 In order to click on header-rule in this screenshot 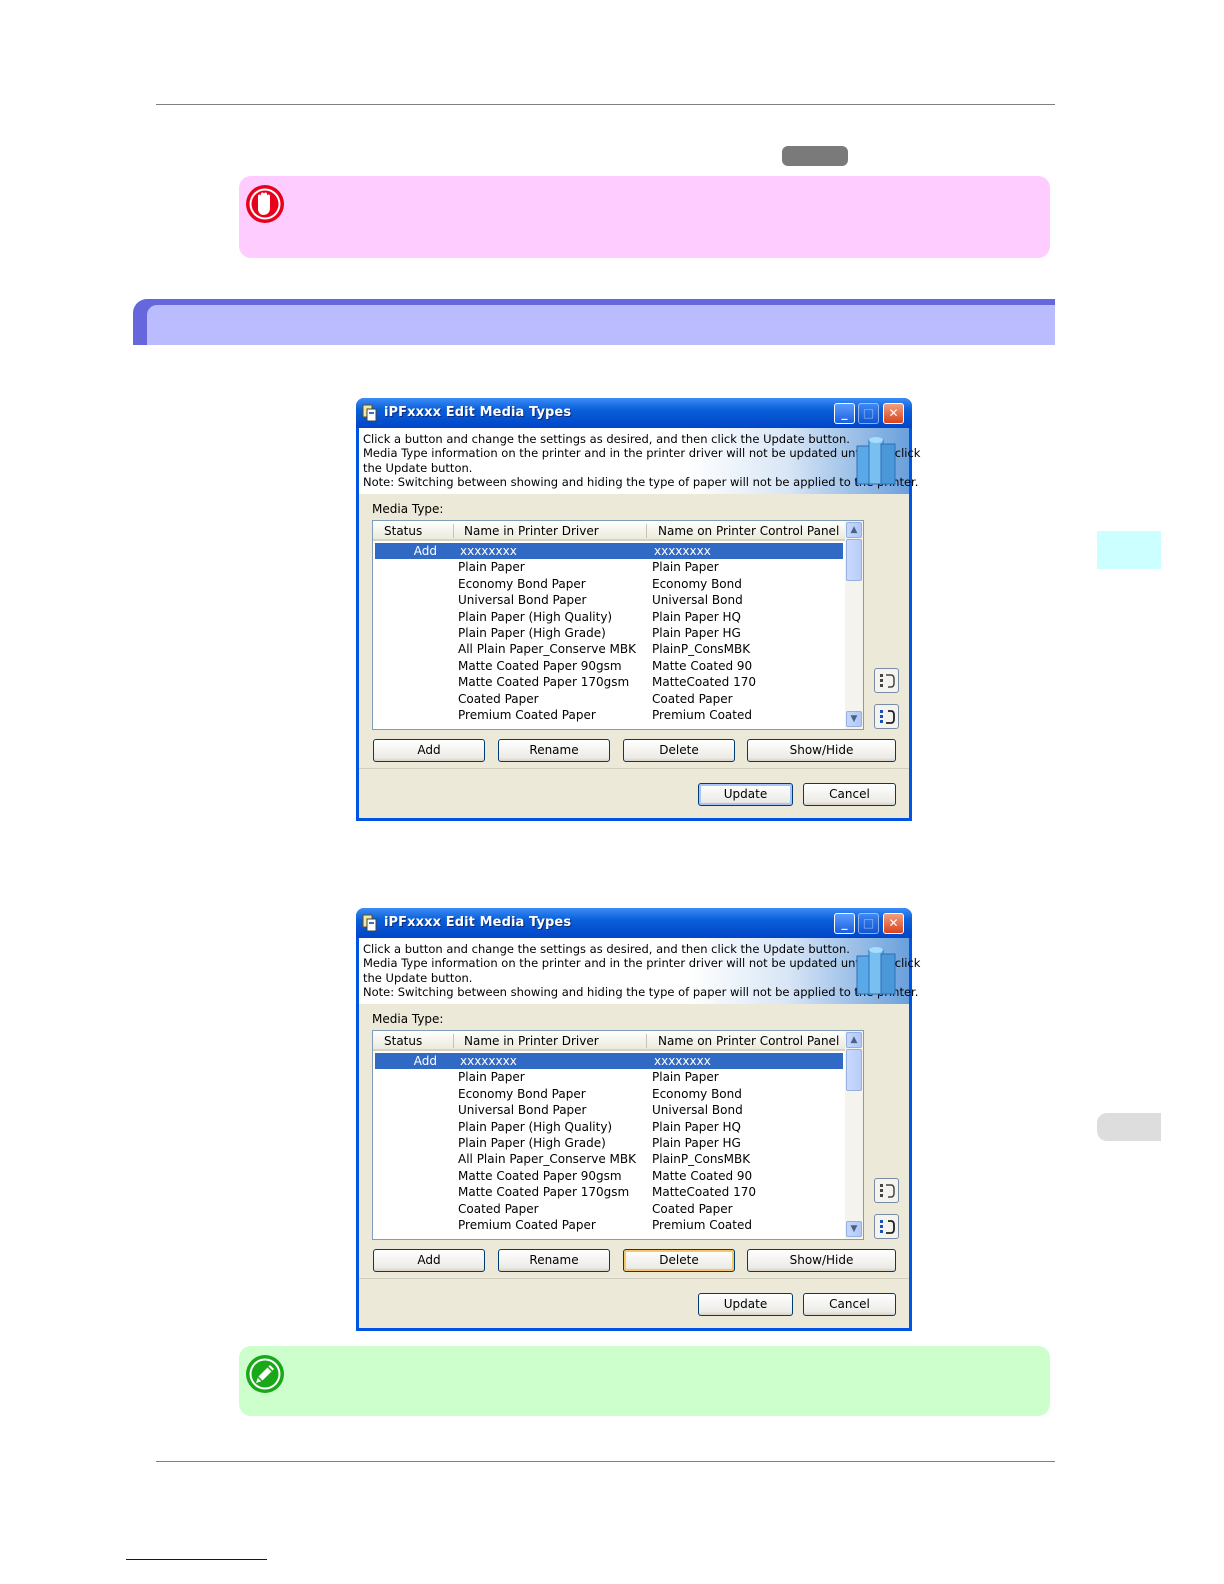, I will do `click(605, 104)`.